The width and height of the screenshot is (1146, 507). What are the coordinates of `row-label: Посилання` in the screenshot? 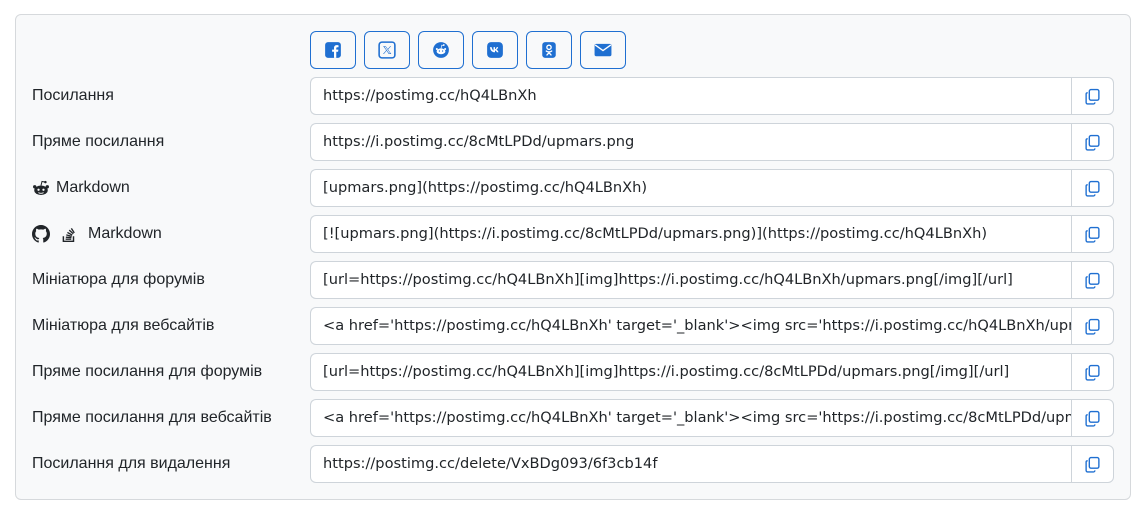 It's located at (73, 96).